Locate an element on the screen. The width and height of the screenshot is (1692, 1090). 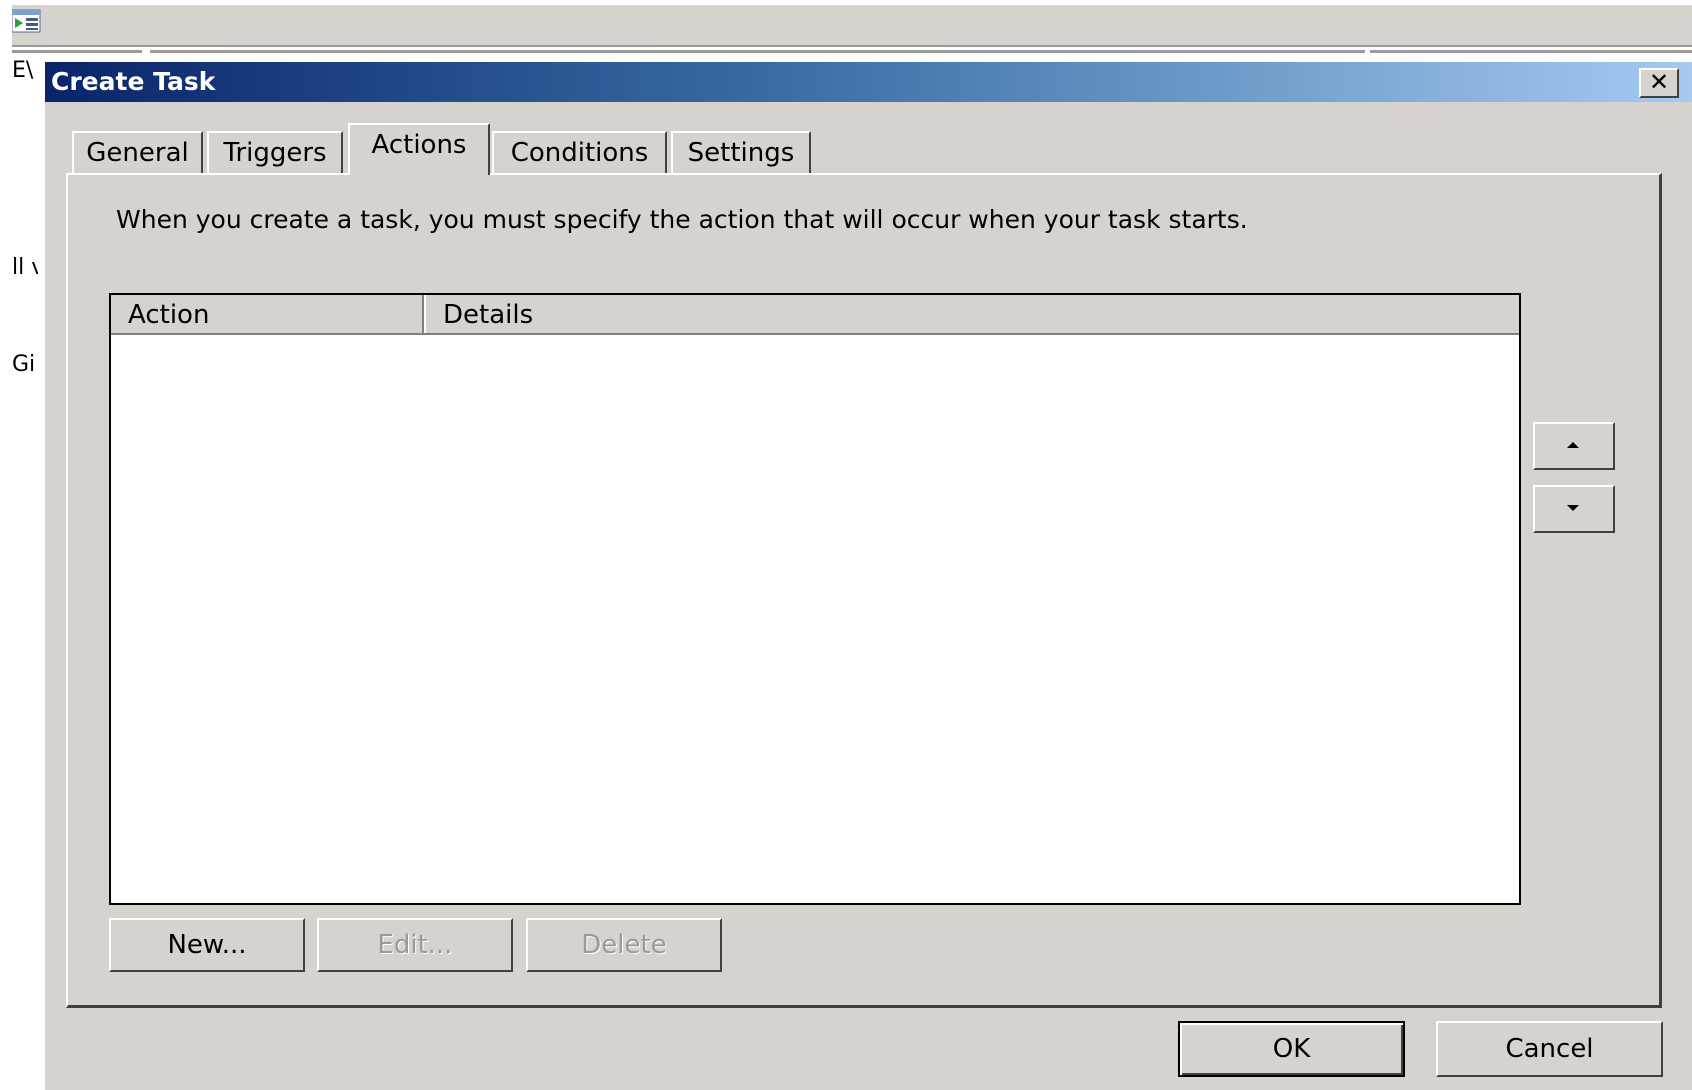
background-text-fragment: ll v is located at coordinates (25, 267).